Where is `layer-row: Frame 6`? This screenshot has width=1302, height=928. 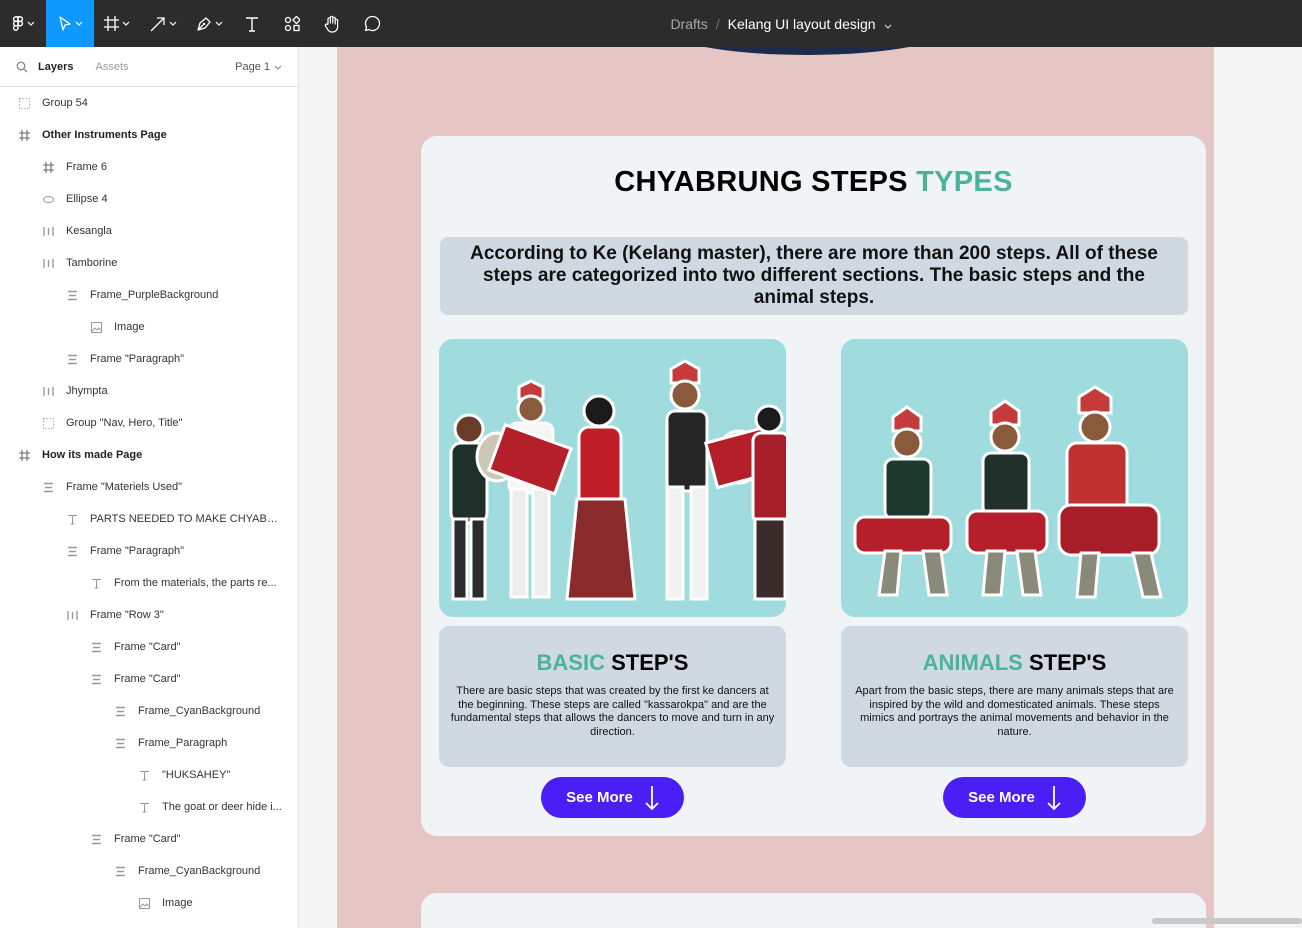
layer-row: Frame 6 is located at coordinates (149, 167).